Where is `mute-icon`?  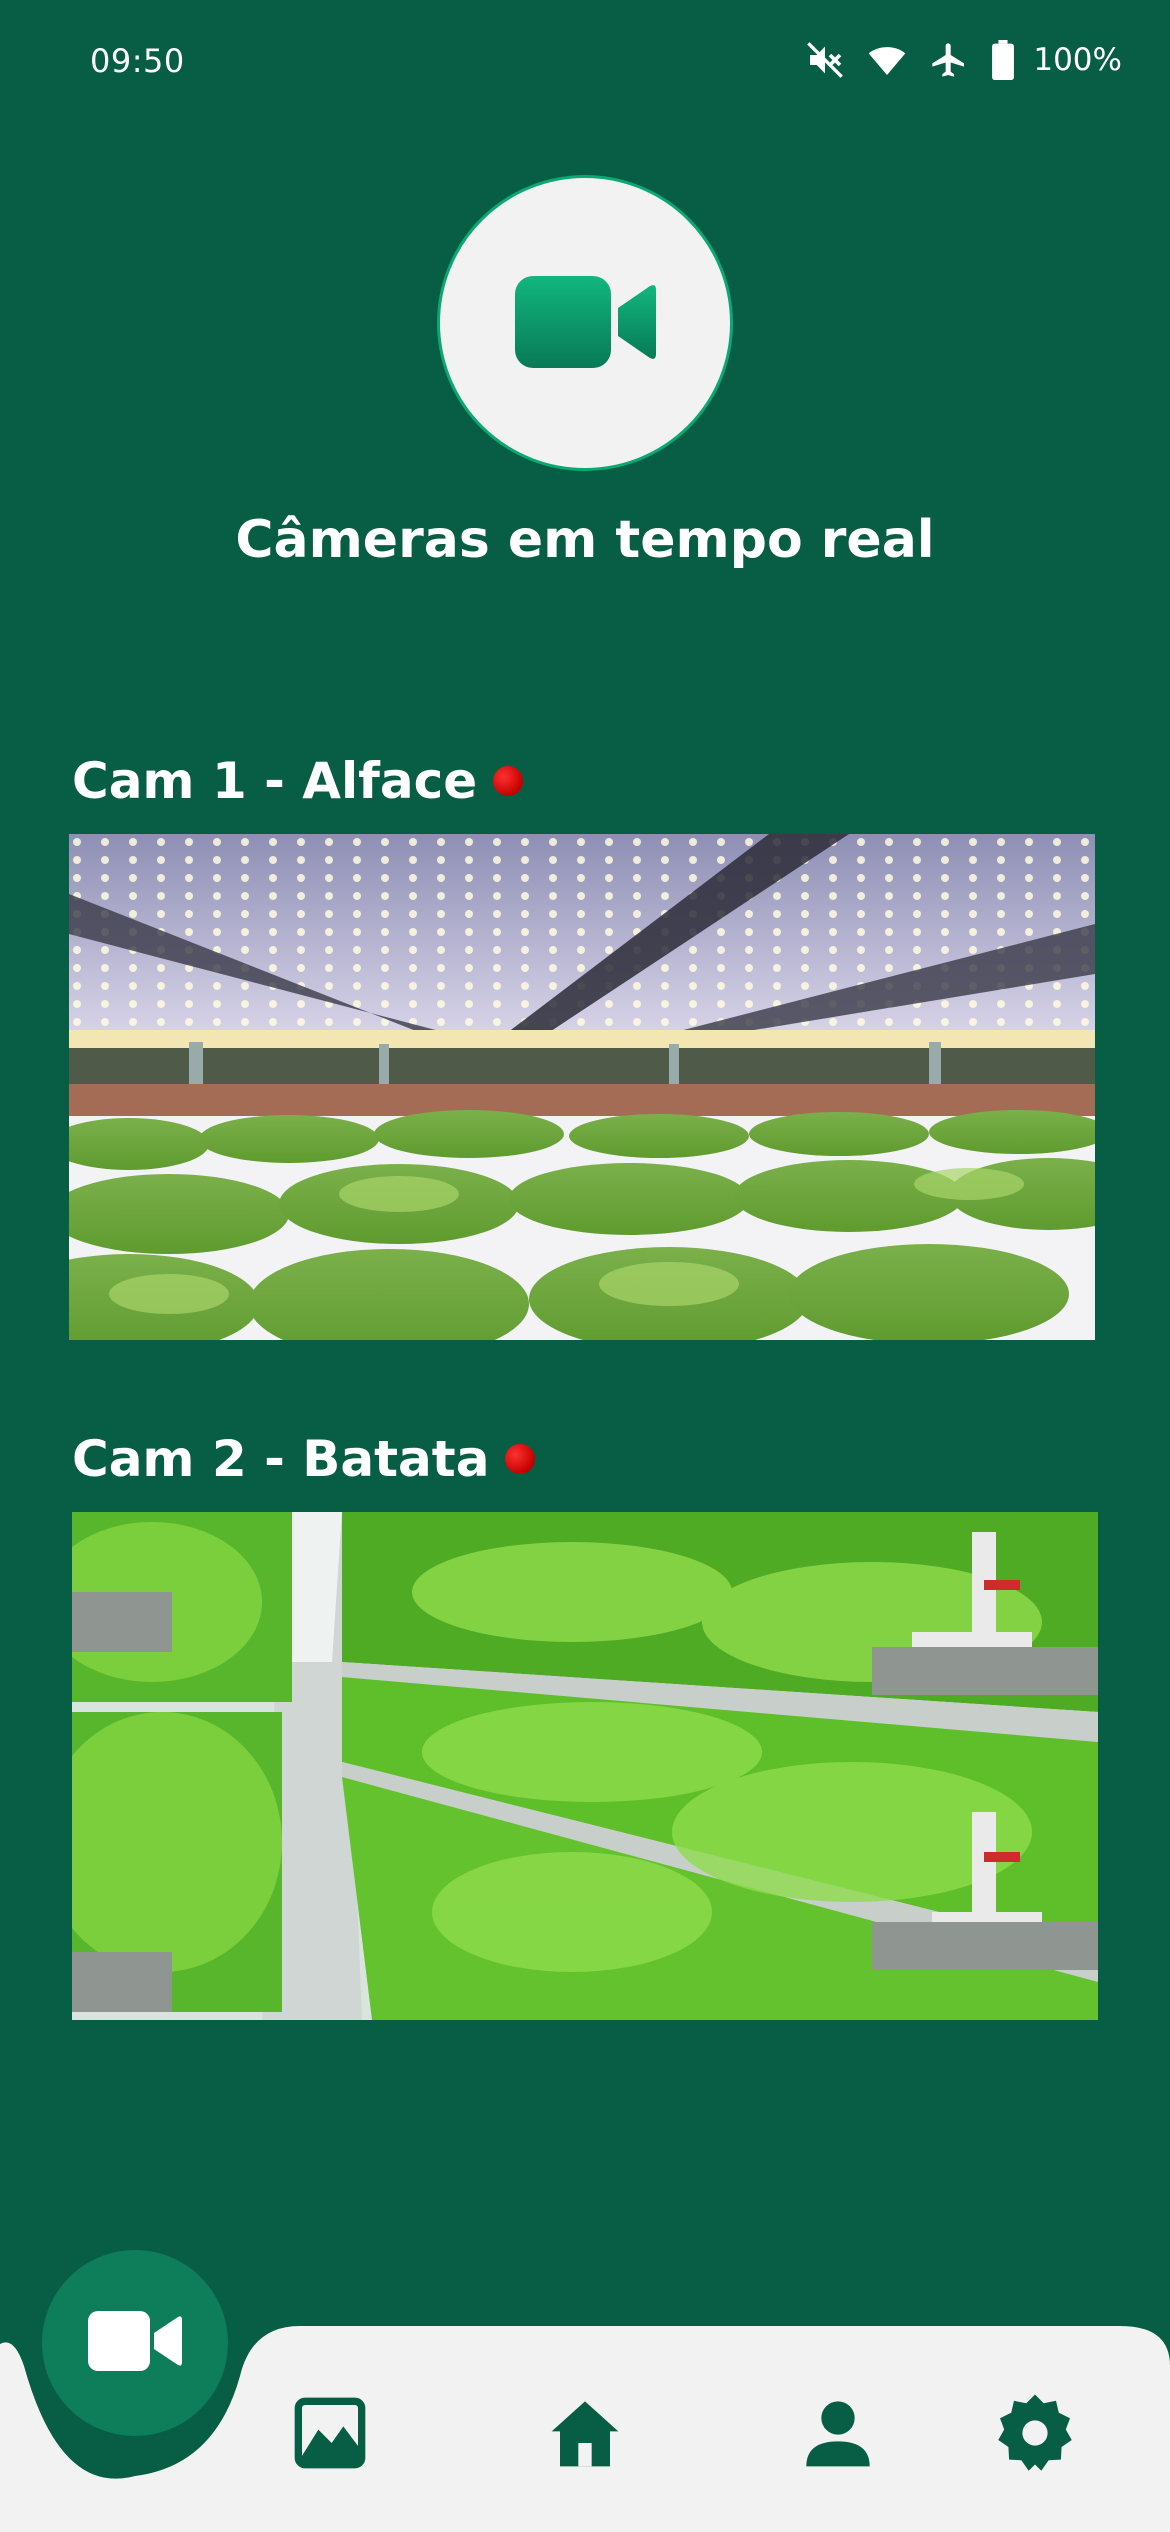
mute-icon is located at coordinates (825, 60).